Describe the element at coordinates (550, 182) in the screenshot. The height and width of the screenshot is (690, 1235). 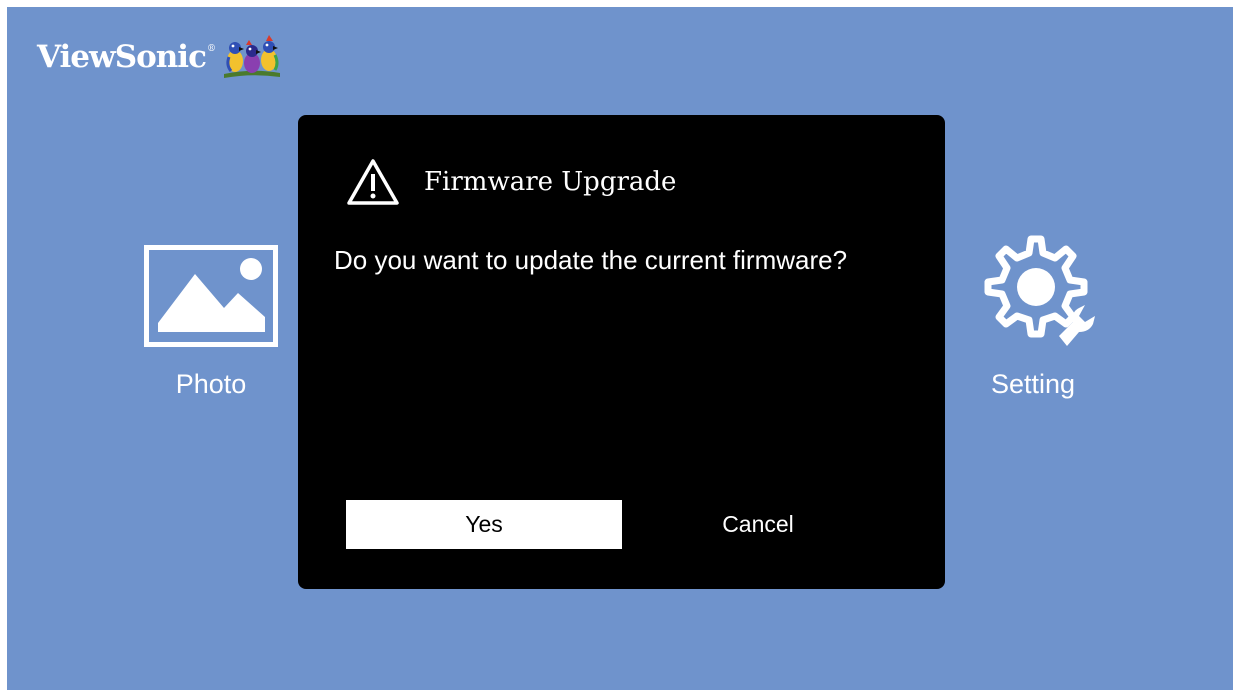
I see `dialog-title: Firmware Upgrade` at that location.